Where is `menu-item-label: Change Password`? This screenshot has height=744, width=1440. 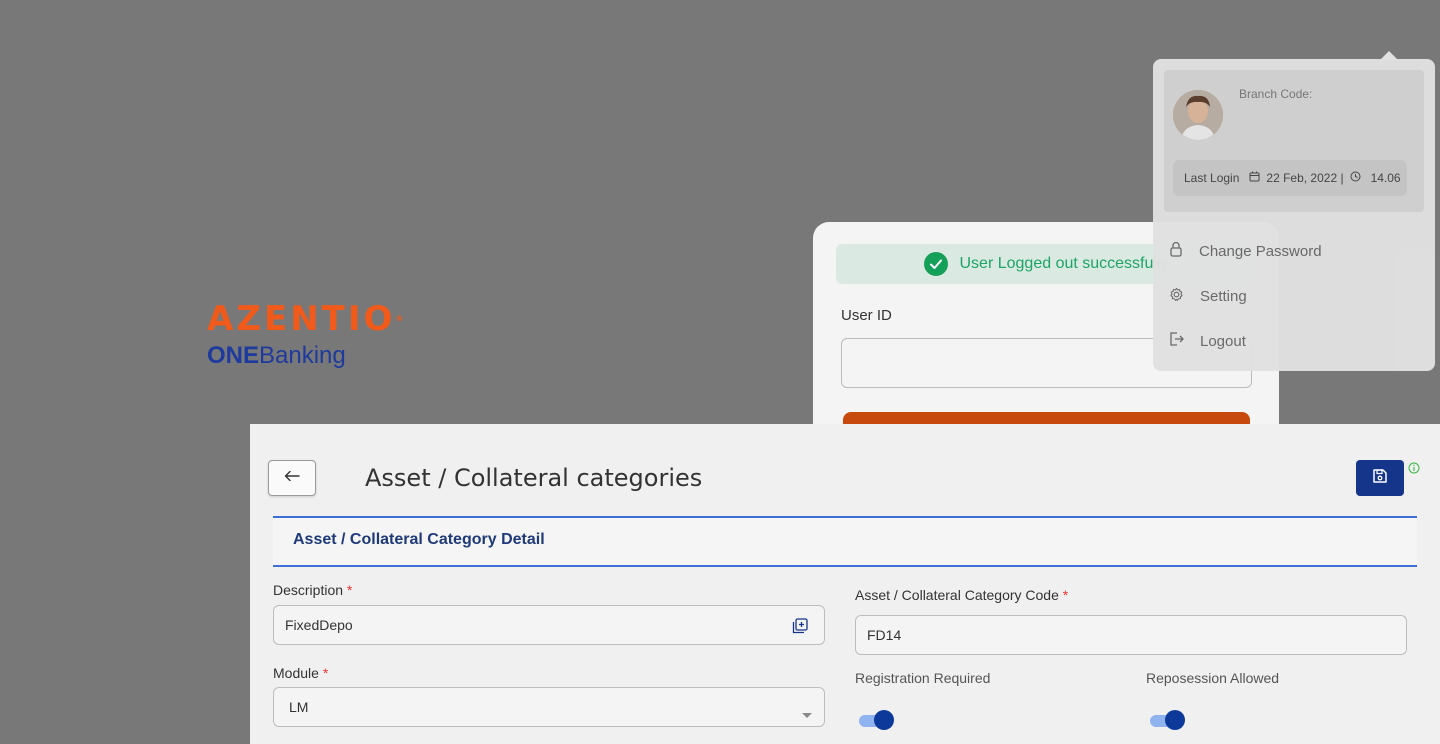
menu-item-label: Change Password is located at coordinates (1260, 251).